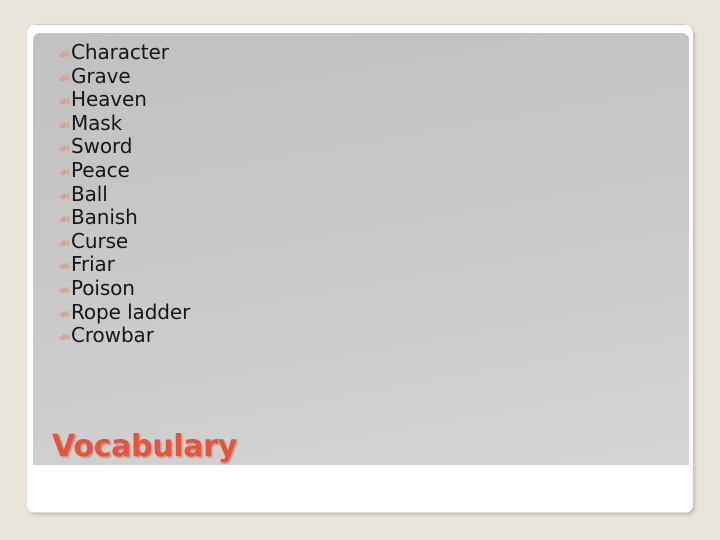 The image size is (720, 540). What do you see at coordinates (355, 100) in the screenshot?
I see `list-item: ❧ Heaven` at bounding box center [355, 100].